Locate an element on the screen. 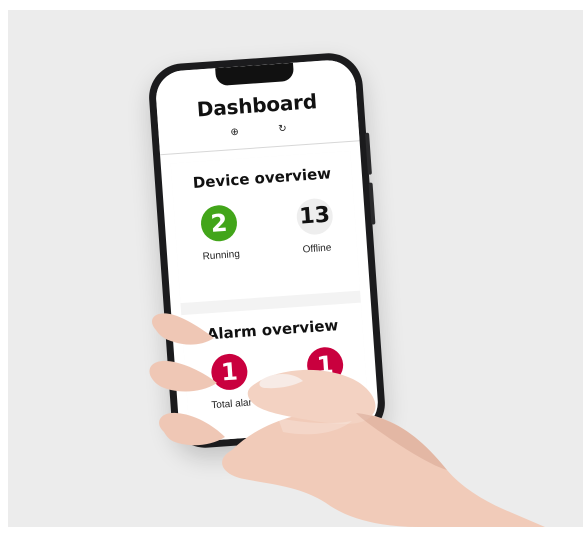 Image resolution: width=585 pixels, height=535 pixels. device-overview-card: Device overview 2 Running 13 Offline is located at coordinates (265, 227).